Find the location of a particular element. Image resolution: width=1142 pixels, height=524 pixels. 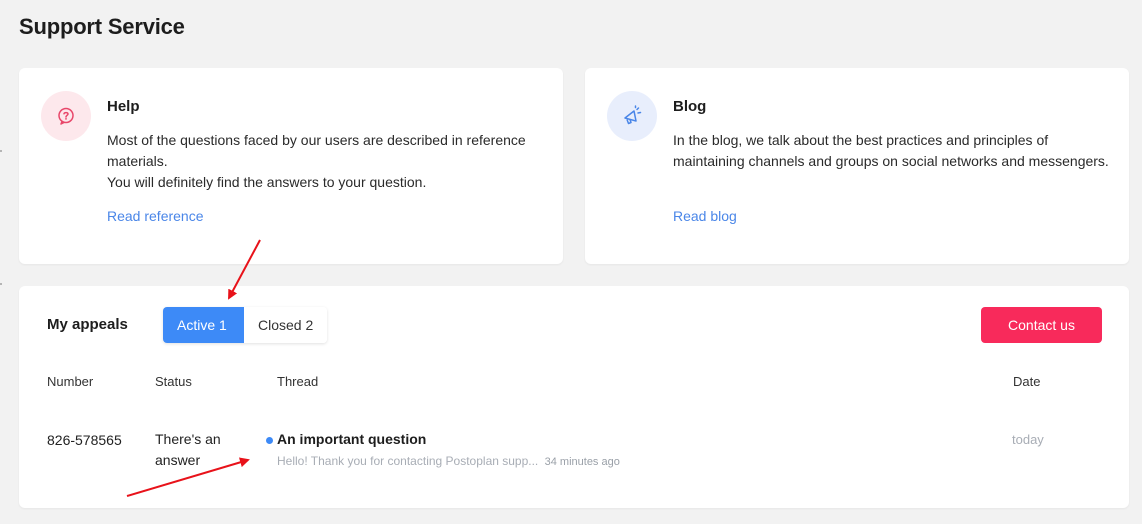

page-title: Support Service is located at coordinates (102, 26).